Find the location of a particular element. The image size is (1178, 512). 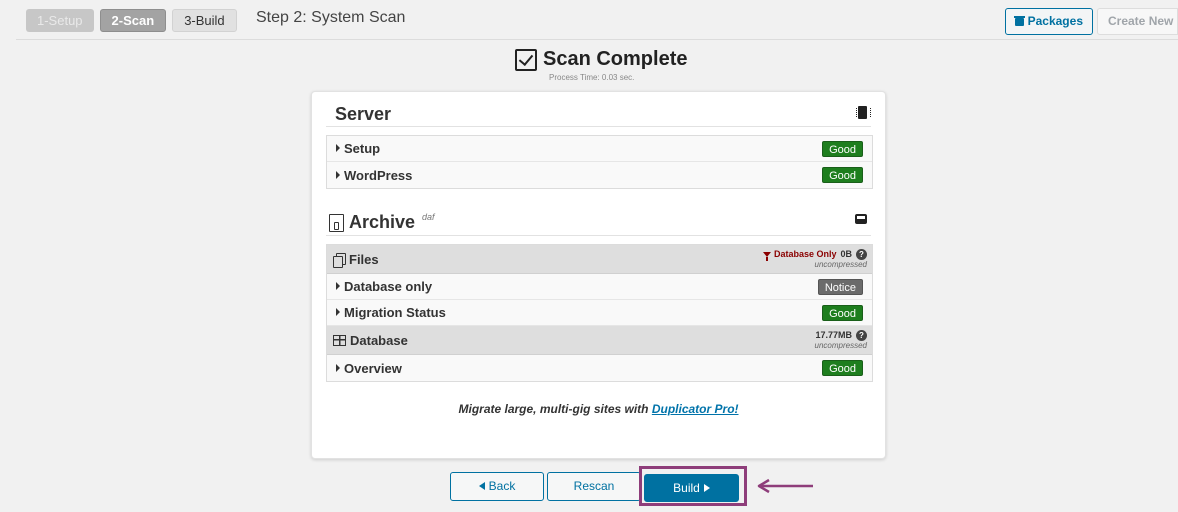

database-row-overview: Overview Good is located at coordinates (599, 368).